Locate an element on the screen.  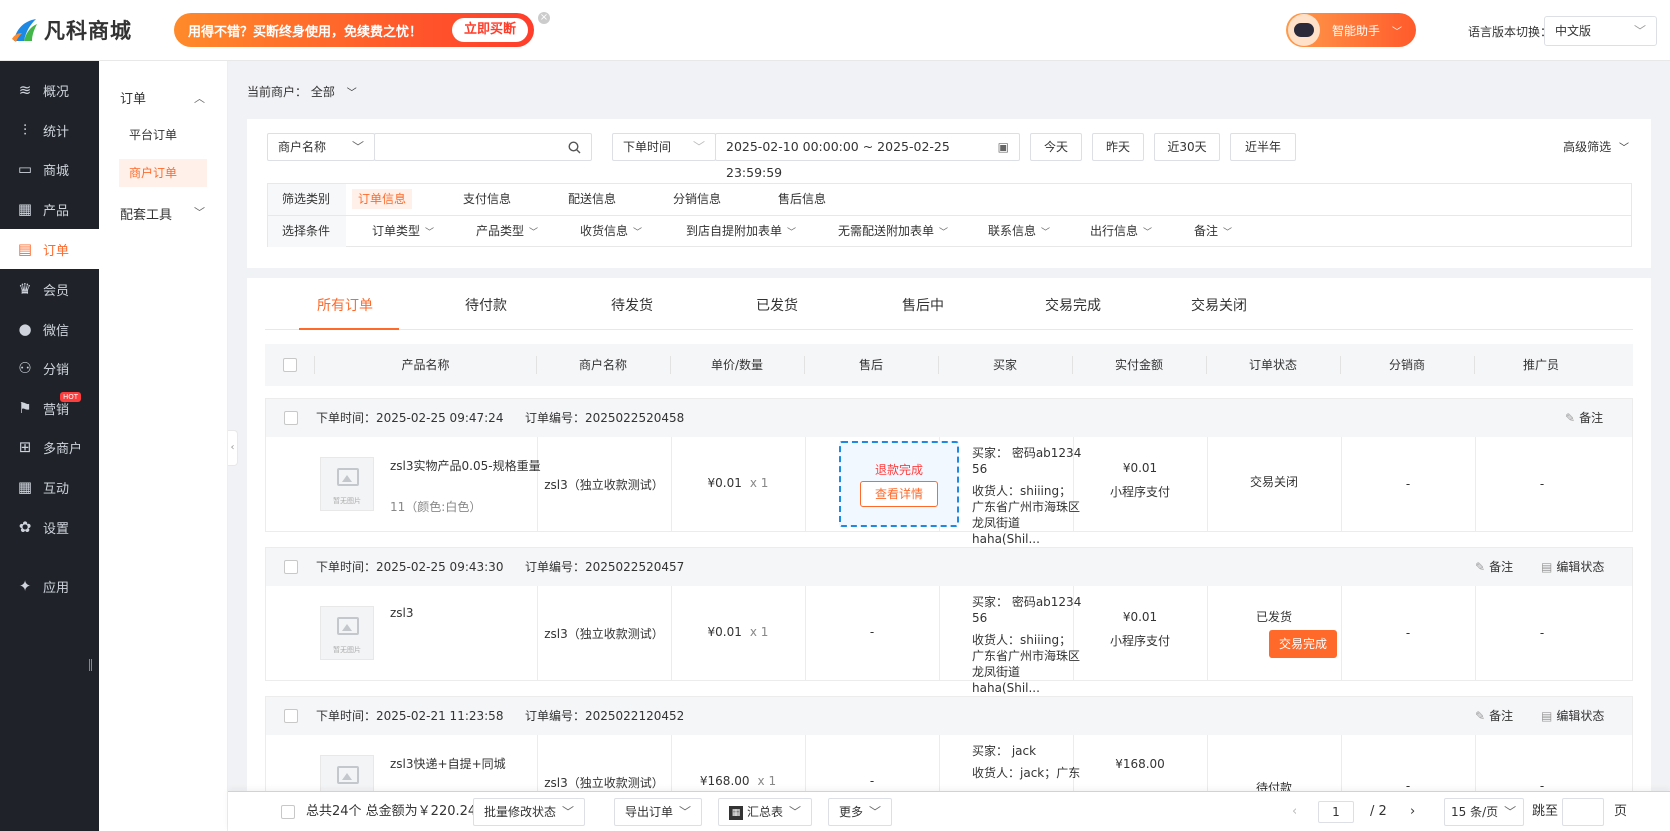
assistant-button: 智能助手 ﹀ is located at coordinates (1351, 30).